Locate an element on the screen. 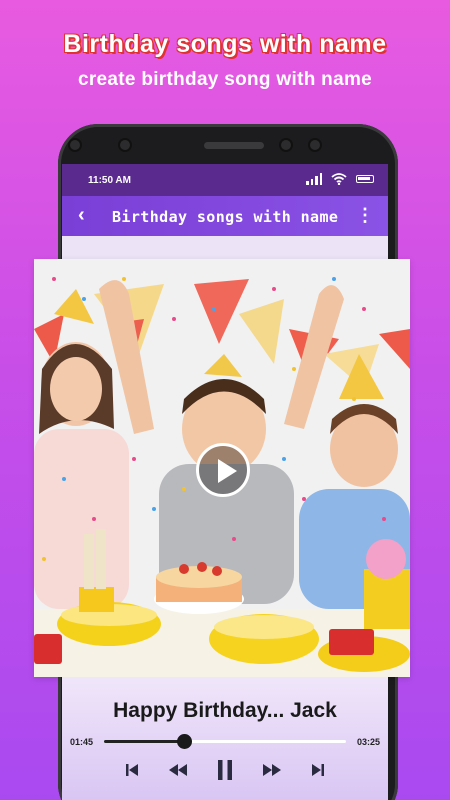 This screenshot has height=800, width=450. fast-forward-icon is located at coordinates (272, 770).